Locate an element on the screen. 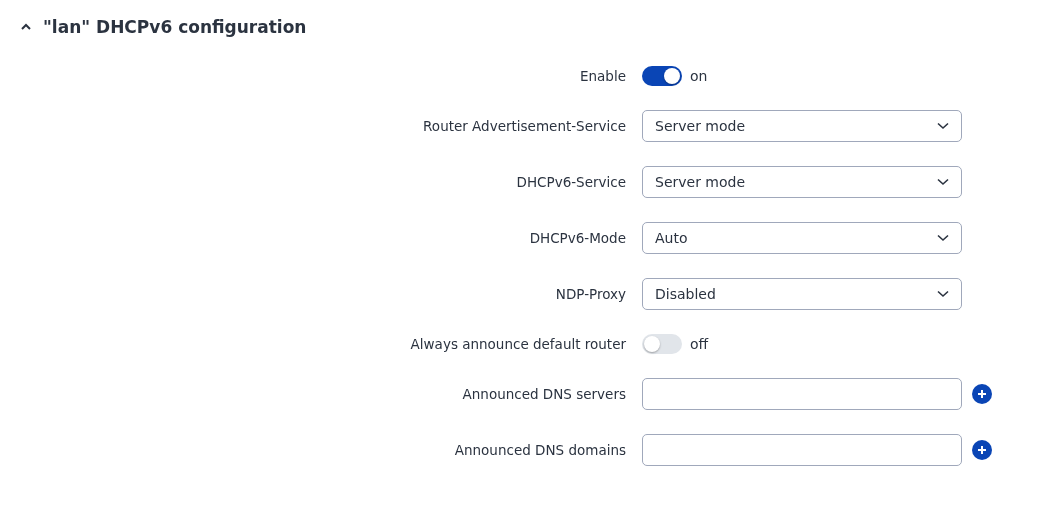  field-label: Enable is located at coordinates (602, 76).